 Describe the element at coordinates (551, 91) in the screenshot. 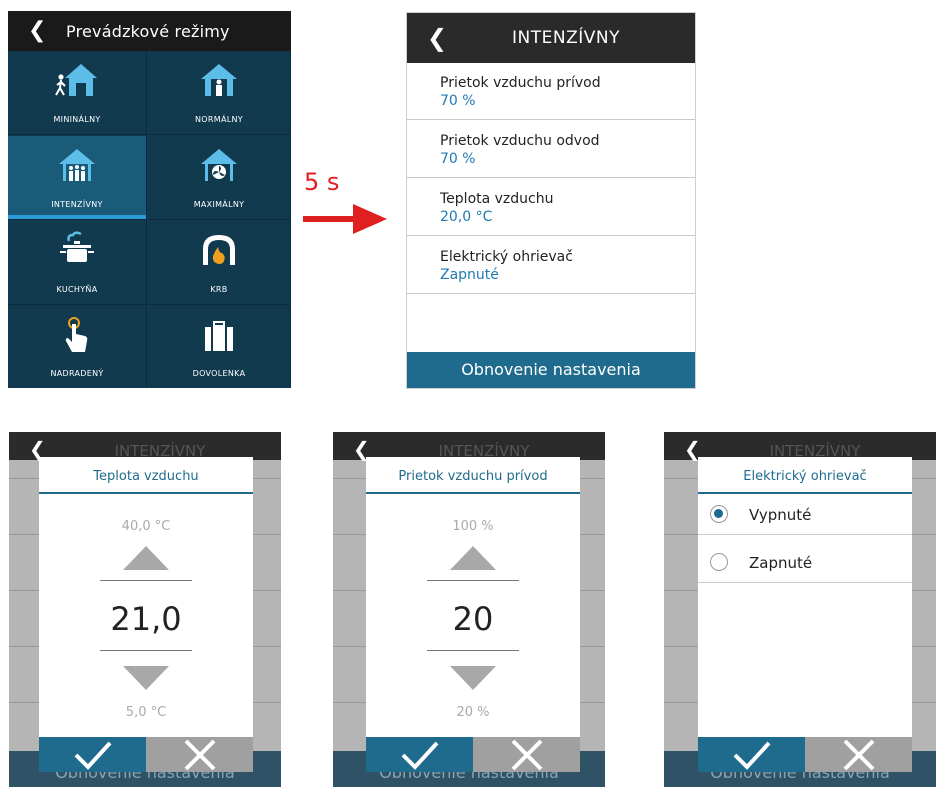

I see `setting-row-supply-flow: Prietok vzduchu prívod 70 %` at that location.